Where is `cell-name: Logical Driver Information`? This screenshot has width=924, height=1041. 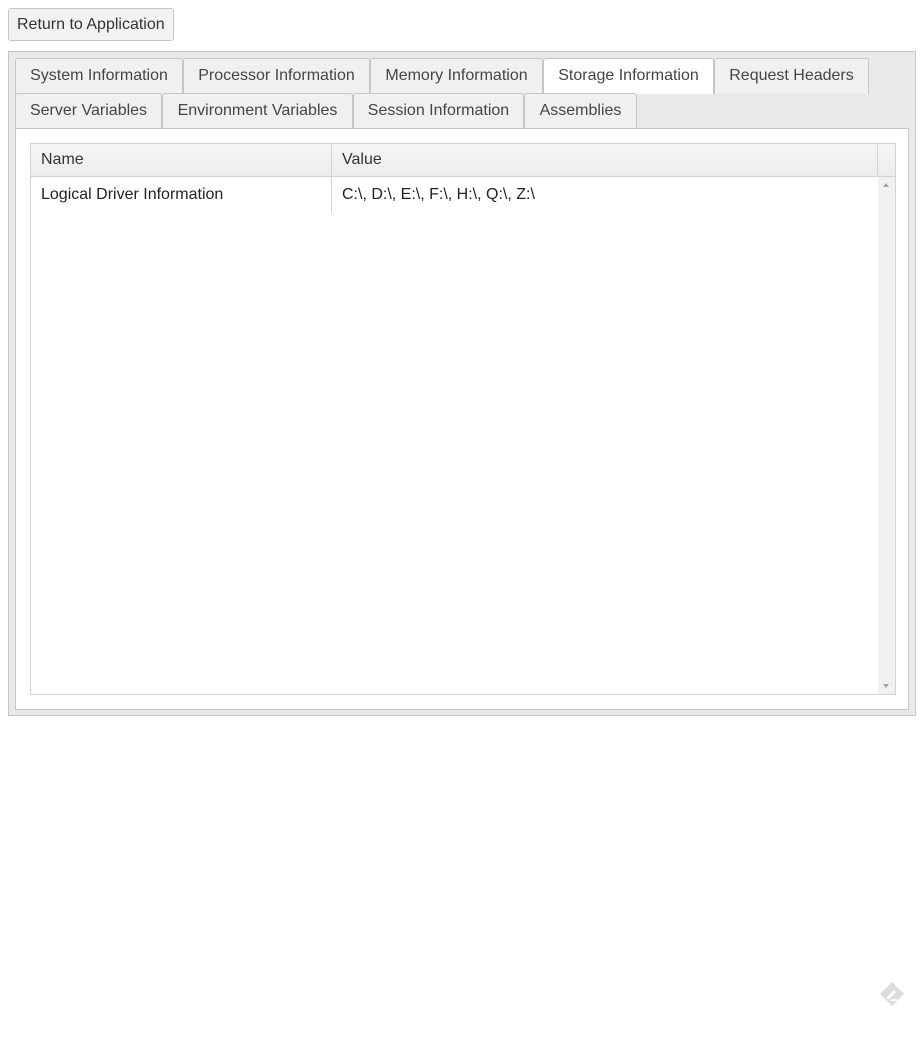 cell-name: Logical Driver Information is located at coordinates (181, 195).